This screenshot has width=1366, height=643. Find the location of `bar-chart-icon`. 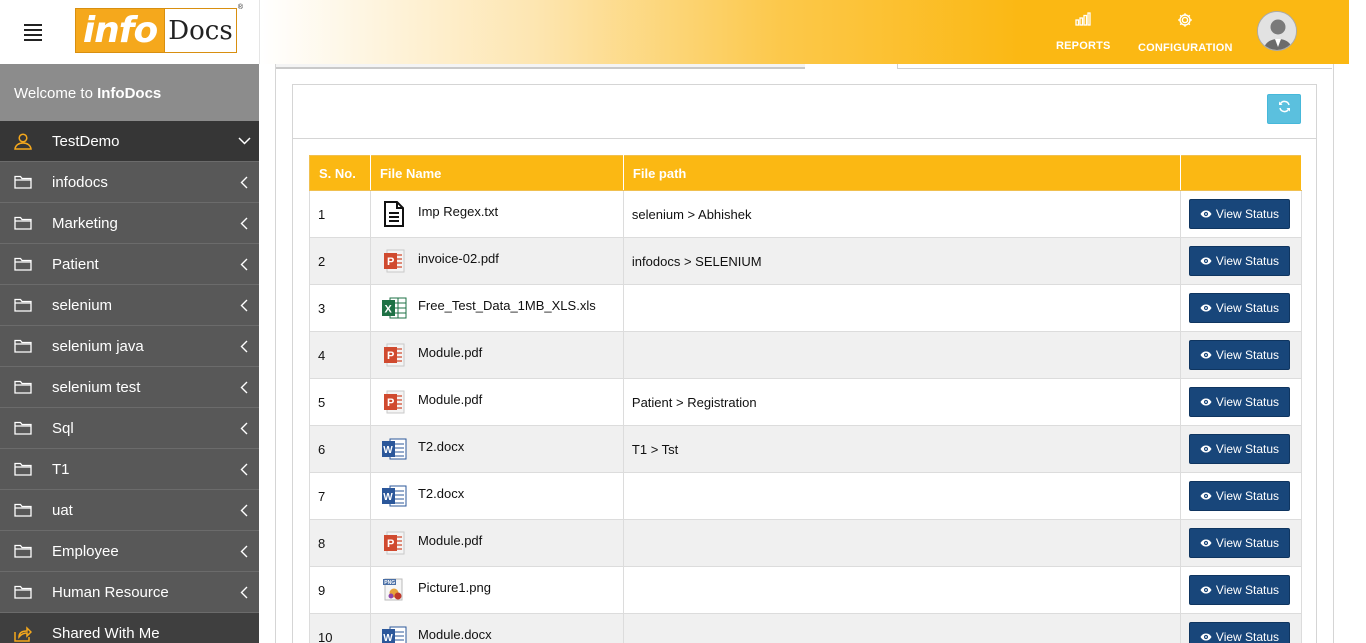

bar-chart-icon is located at coordinates (1083, 21).